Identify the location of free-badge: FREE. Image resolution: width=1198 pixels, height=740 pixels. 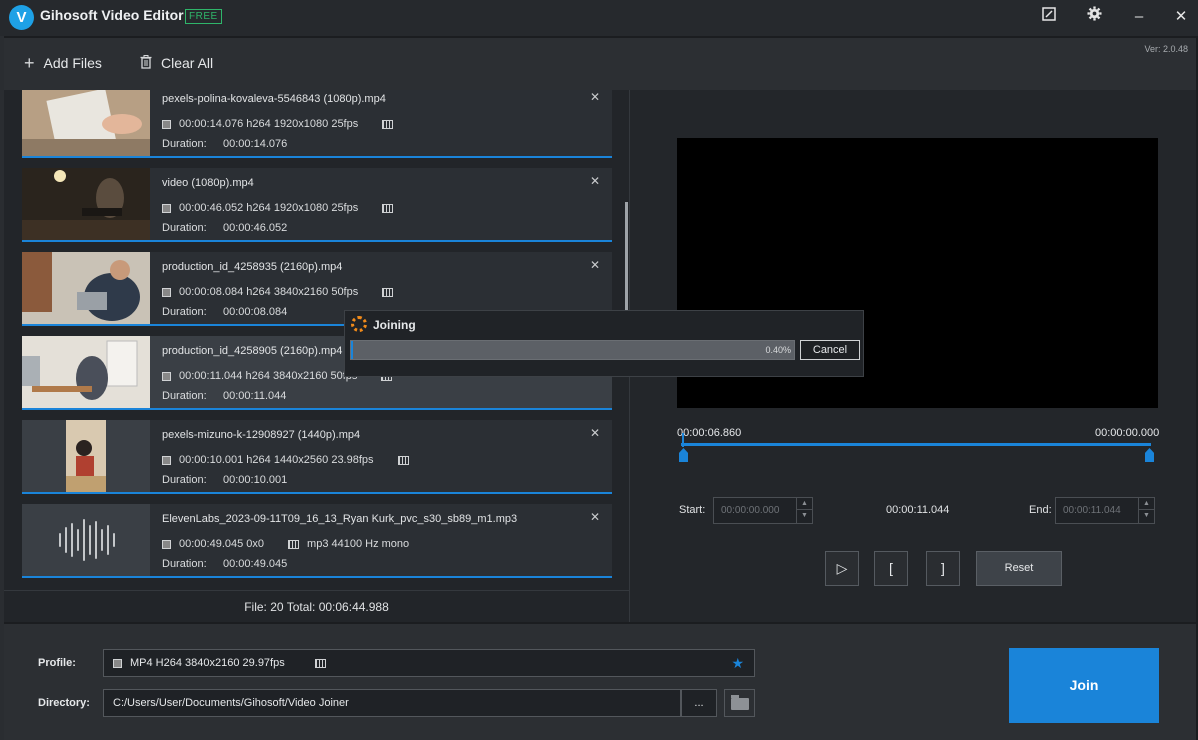
(203, 16).